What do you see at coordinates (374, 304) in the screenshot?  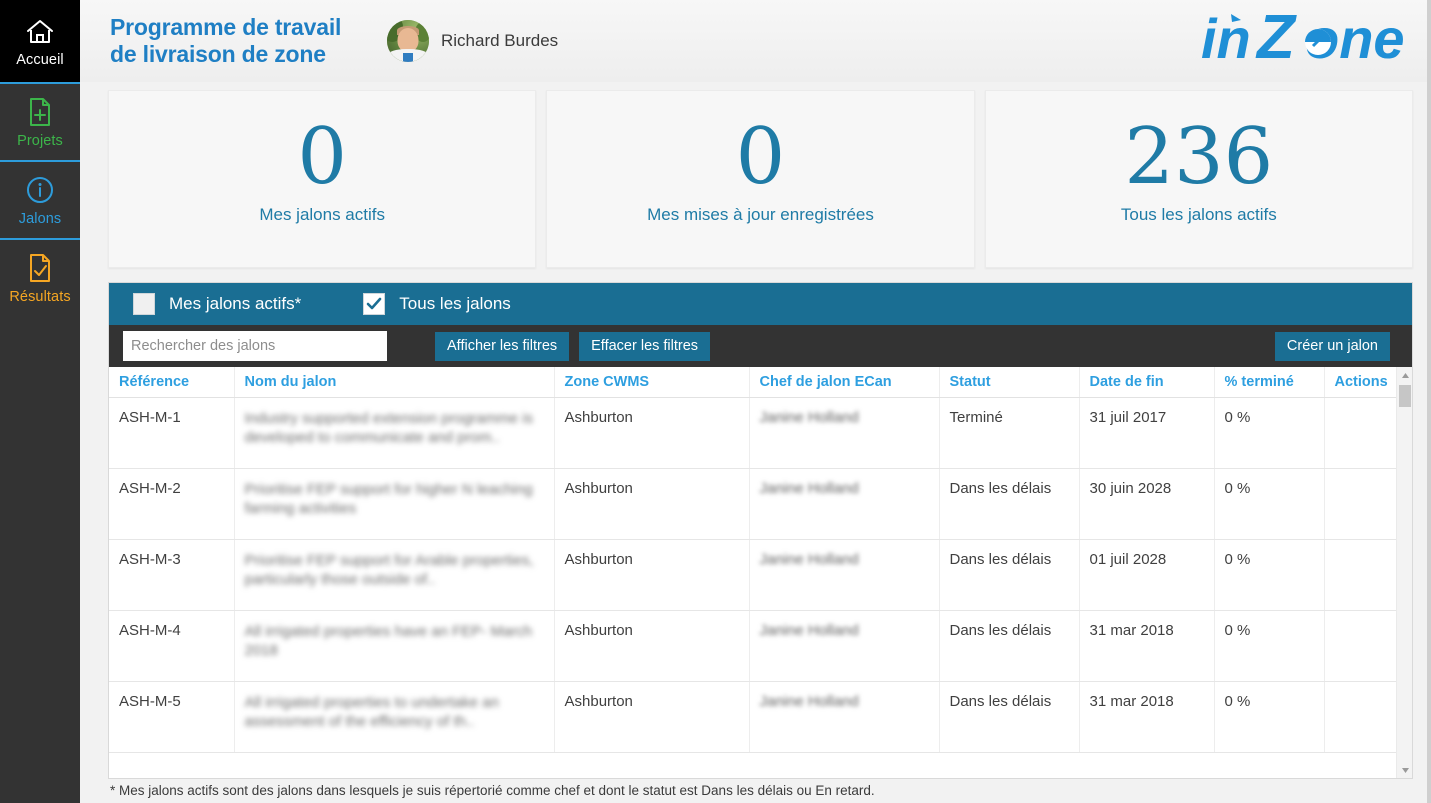 I see `checkbox-checked-icon` at bounding box center [374, 304].